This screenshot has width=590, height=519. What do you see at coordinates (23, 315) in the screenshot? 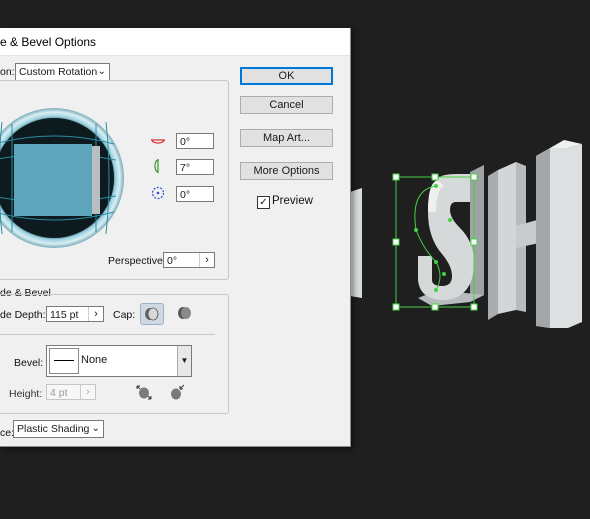
I see `extrude-depth-label: de Depth:` at bounding box center [23, 315].